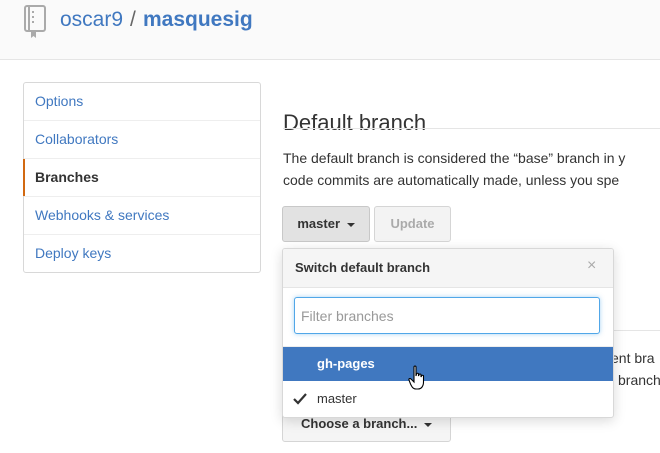 This screenshot has width=660, height=453. Describe the element at coordinates (318, 223) in the screenshot. I see `branch-select-label: master` at that location.